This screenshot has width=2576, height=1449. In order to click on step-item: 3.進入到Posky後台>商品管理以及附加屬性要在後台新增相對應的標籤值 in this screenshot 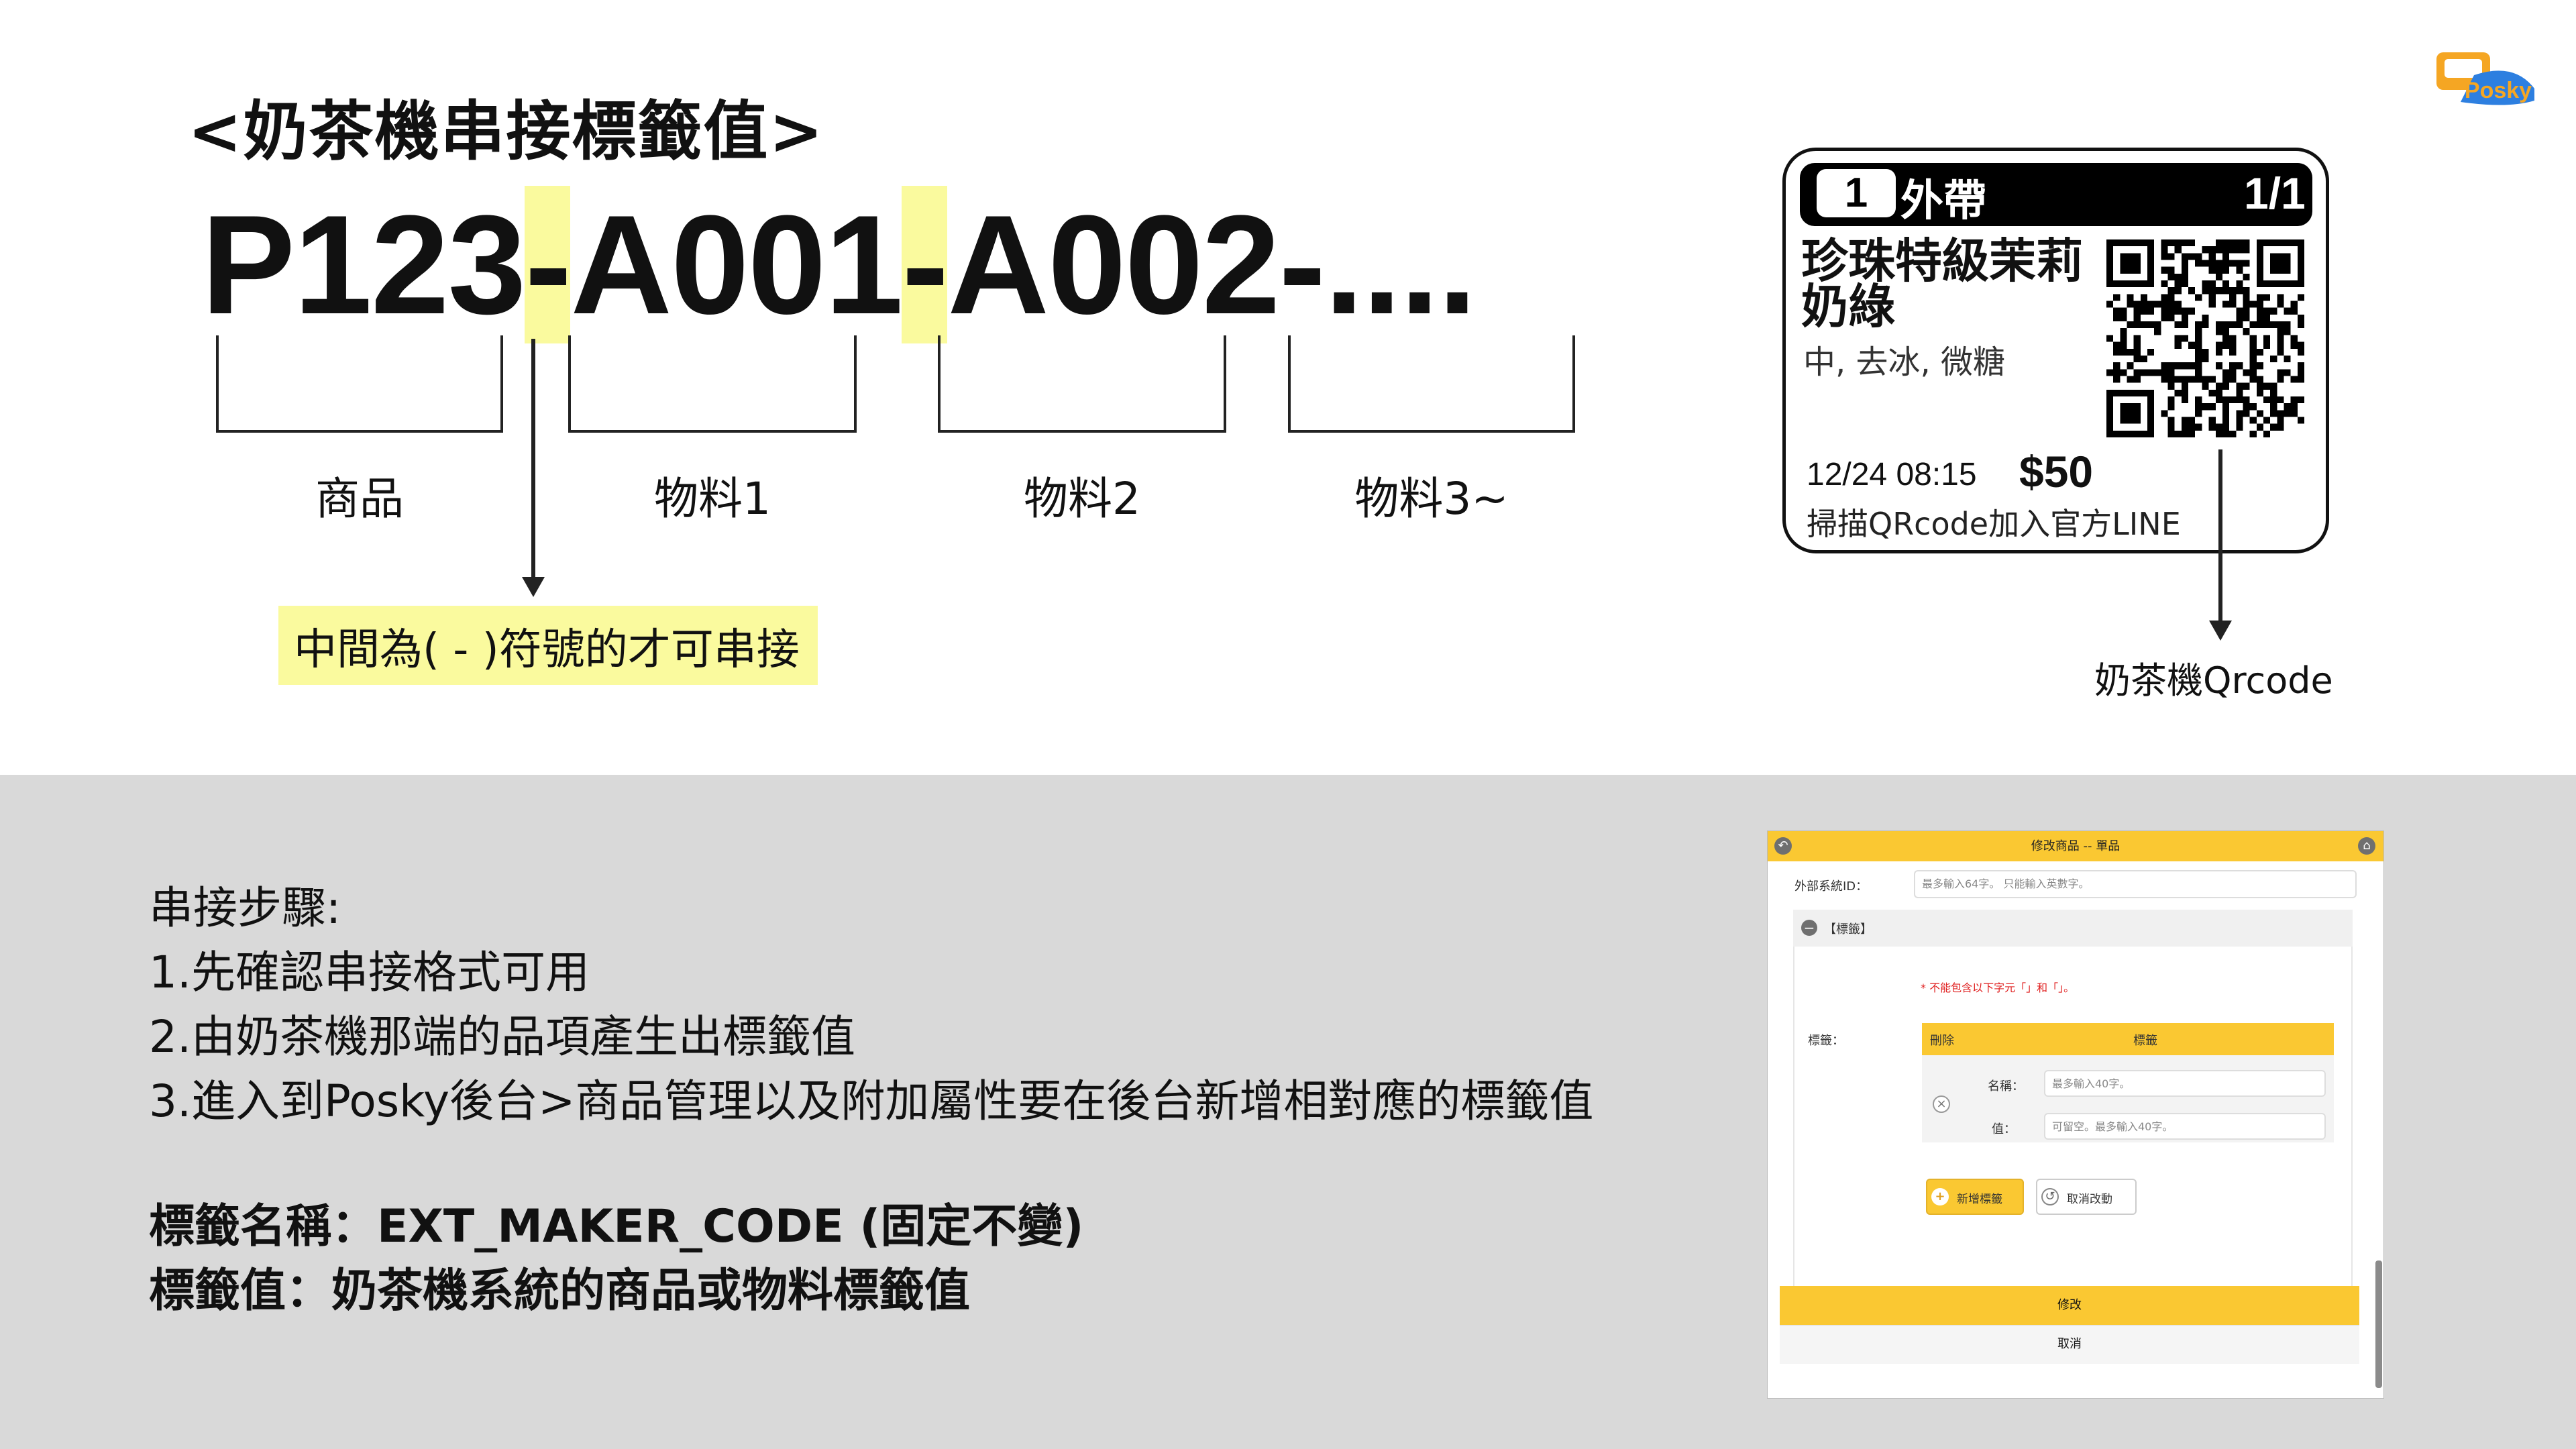, I will do `click(871, 1101)`.